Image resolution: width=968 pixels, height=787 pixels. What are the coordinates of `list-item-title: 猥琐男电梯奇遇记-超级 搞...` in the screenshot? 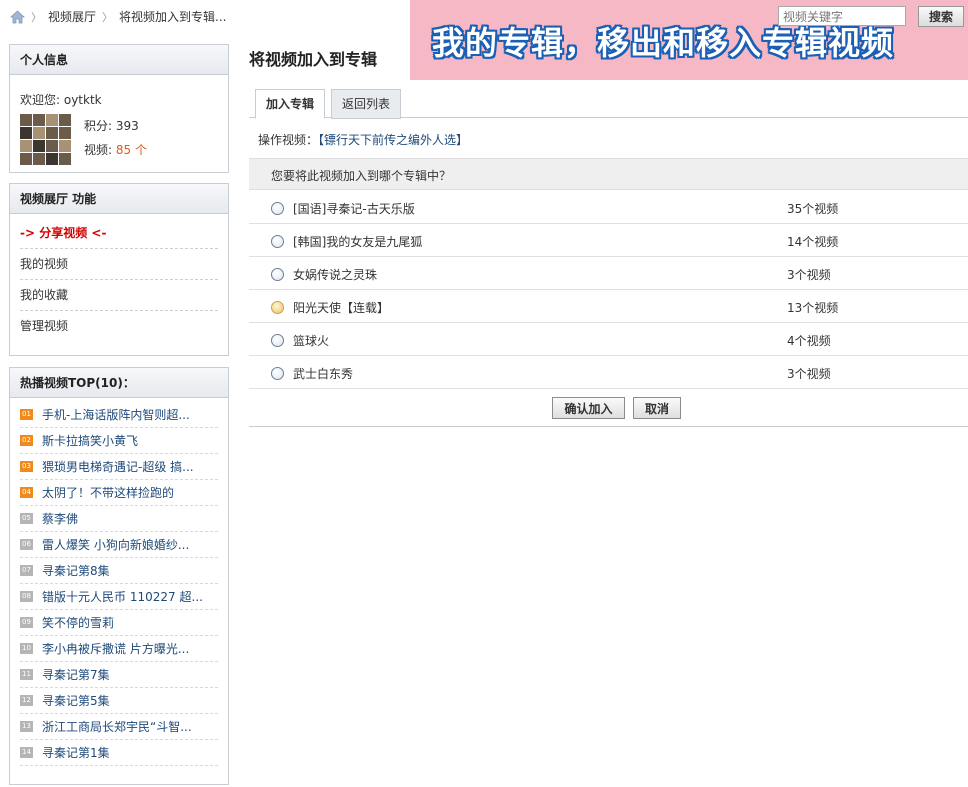 It's located at (118, 466).